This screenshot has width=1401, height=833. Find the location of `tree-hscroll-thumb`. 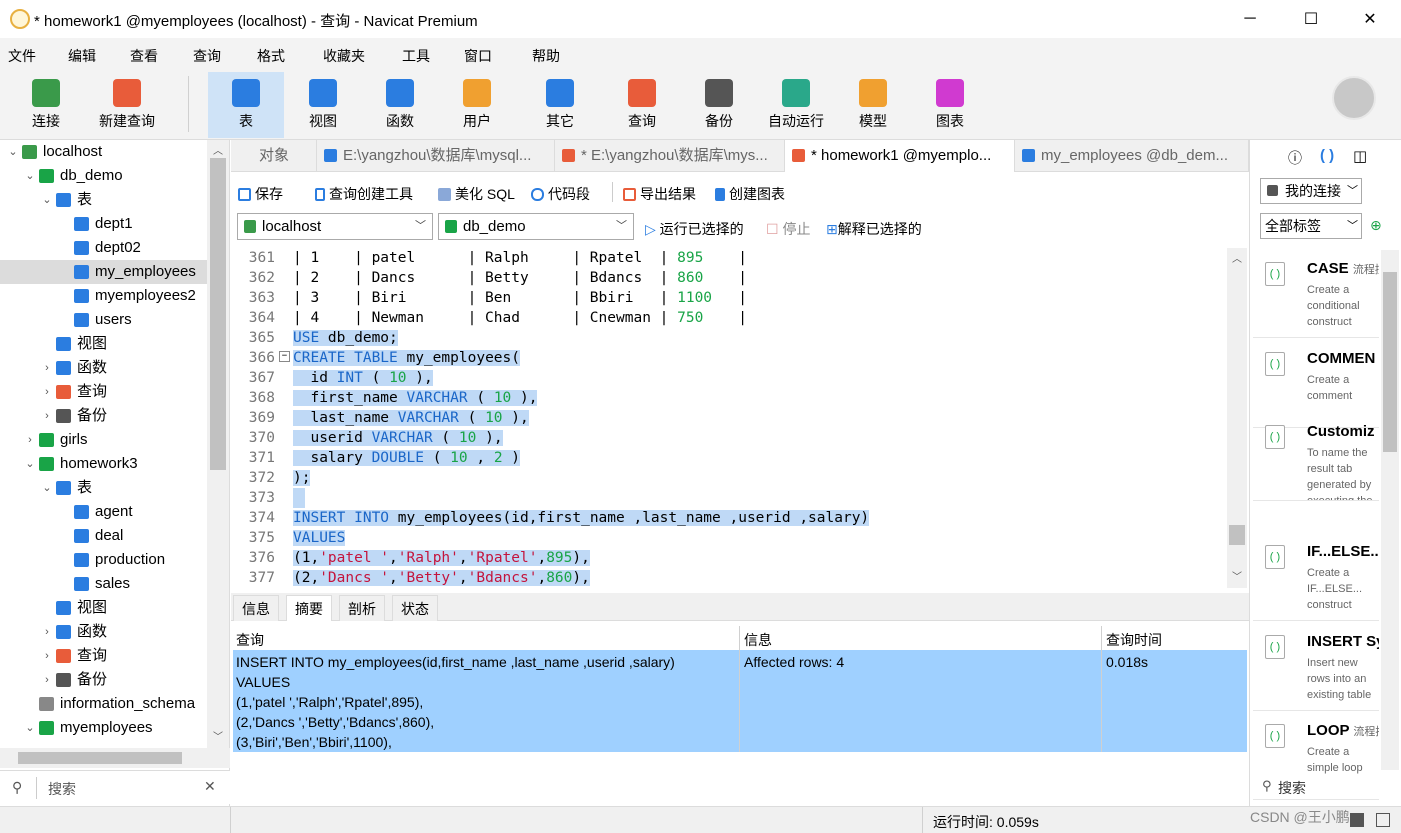

tree-hscroll-thumb is located at coordinates (100, 758).